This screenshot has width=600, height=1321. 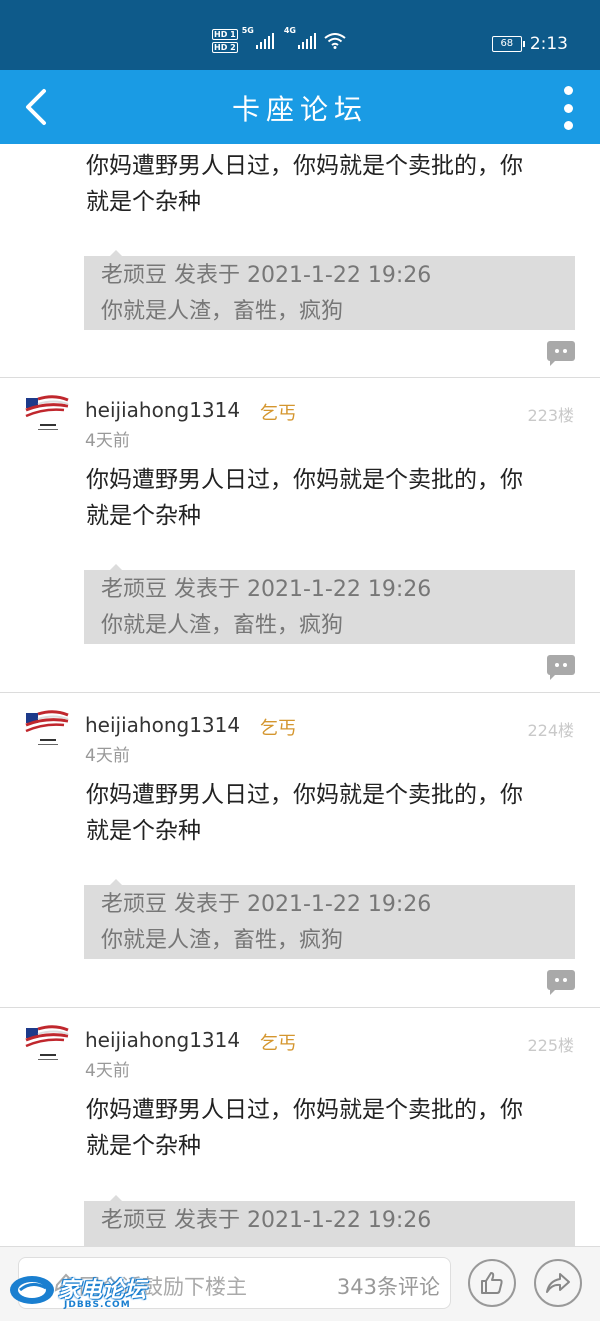 I want to click on network-type-1: 5G, so click(x=247, y=30).